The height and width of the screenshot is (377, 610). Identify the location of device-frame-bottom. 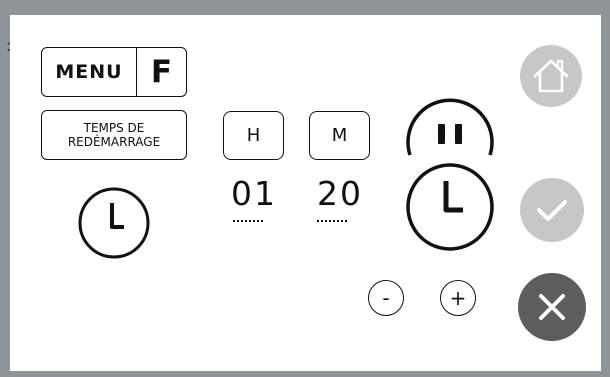
(305, 374).